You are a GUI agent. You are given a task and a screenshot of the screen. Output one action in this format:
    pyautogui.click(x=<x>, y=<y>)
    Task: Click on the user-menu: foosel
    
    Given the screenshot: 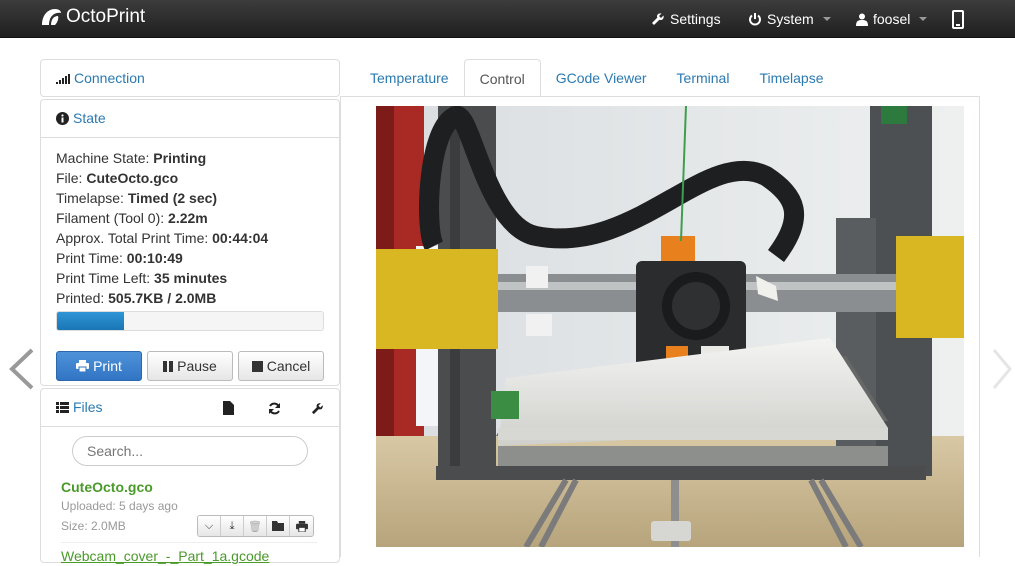 What is the action you would take?
    pyautogui.click(x=892, y=19)
    